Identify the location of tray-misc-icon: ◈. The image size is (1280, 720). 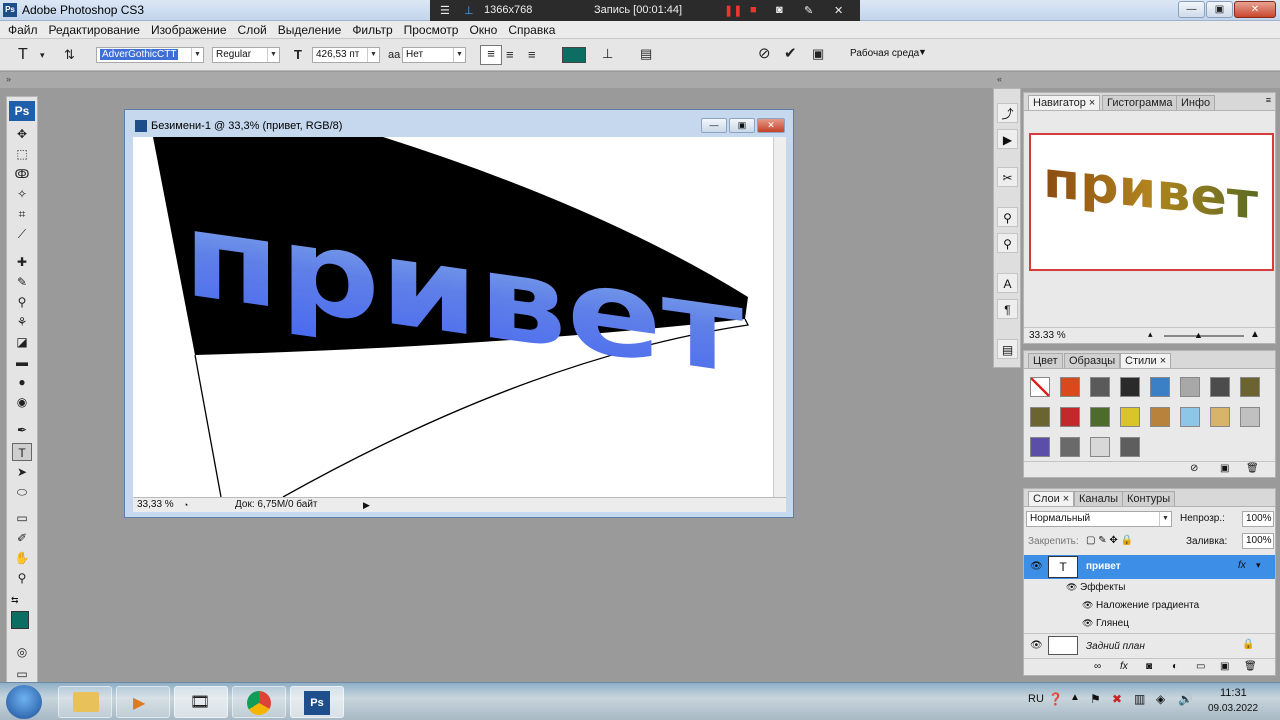
(1160, 699).